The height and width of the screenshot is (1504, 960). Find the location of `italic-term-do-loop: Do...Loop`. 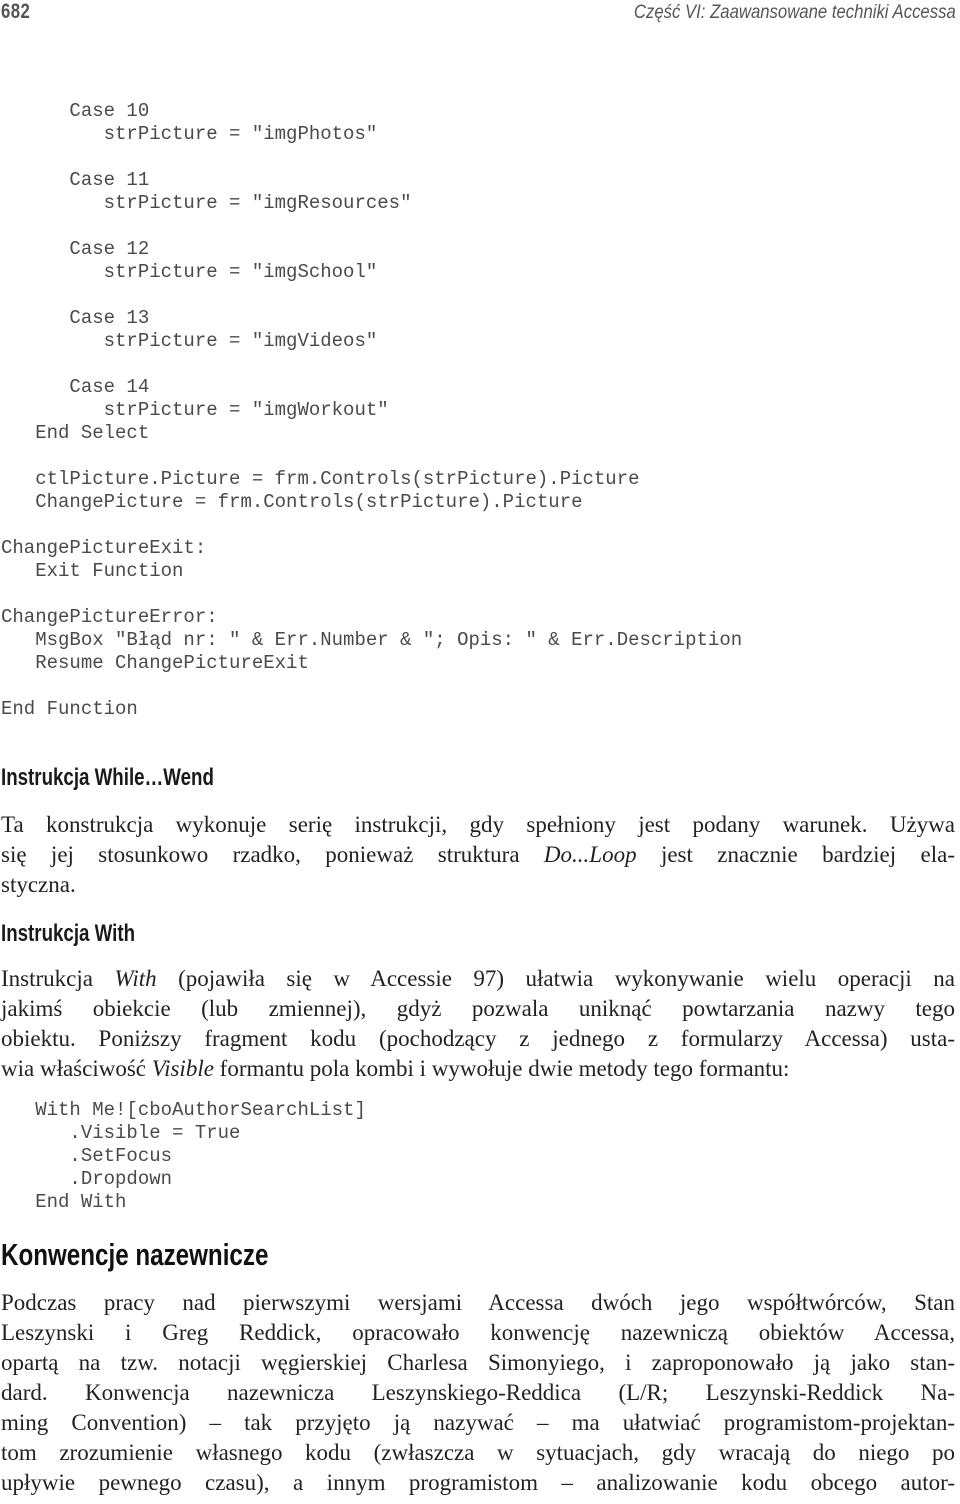

italic-term-do-loop: Do...Loop is located at coordinates (590, 854).